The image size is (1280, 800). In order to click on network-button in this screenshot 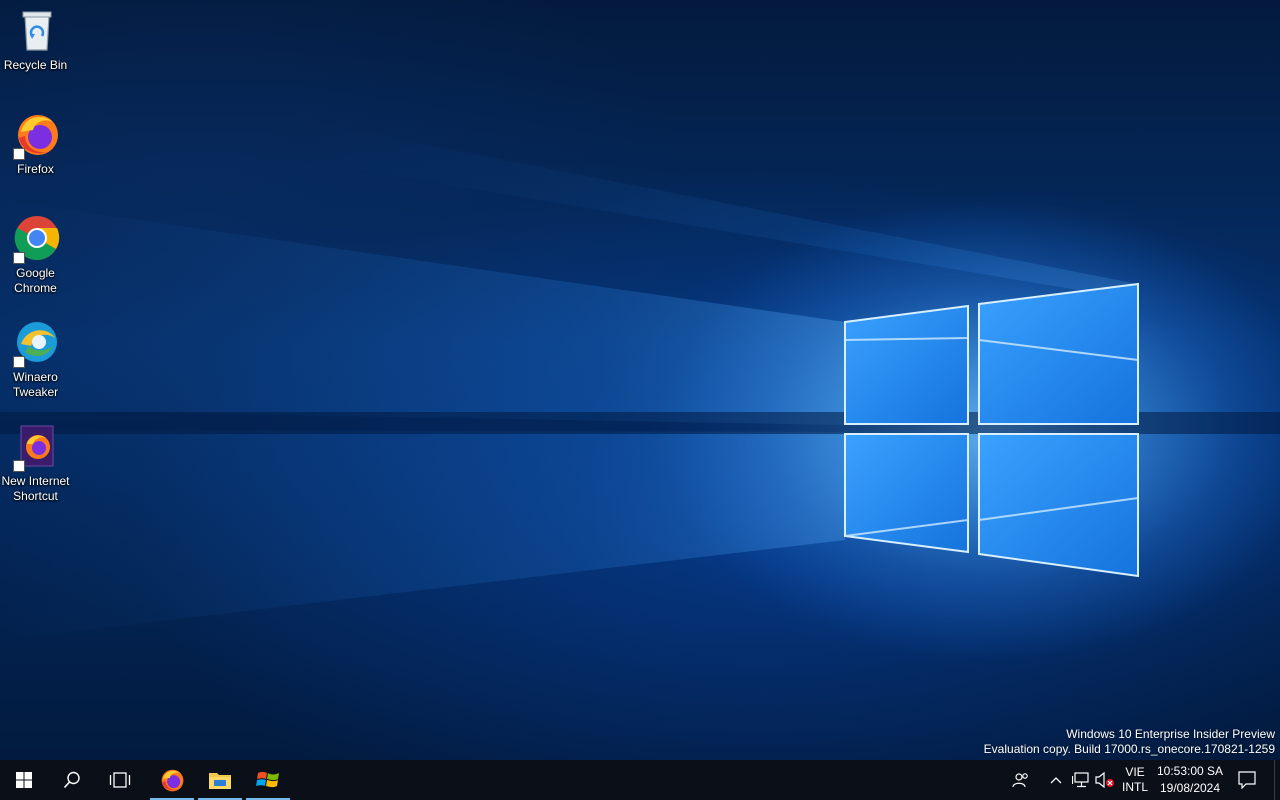, I will do `click(1081, 780)`.